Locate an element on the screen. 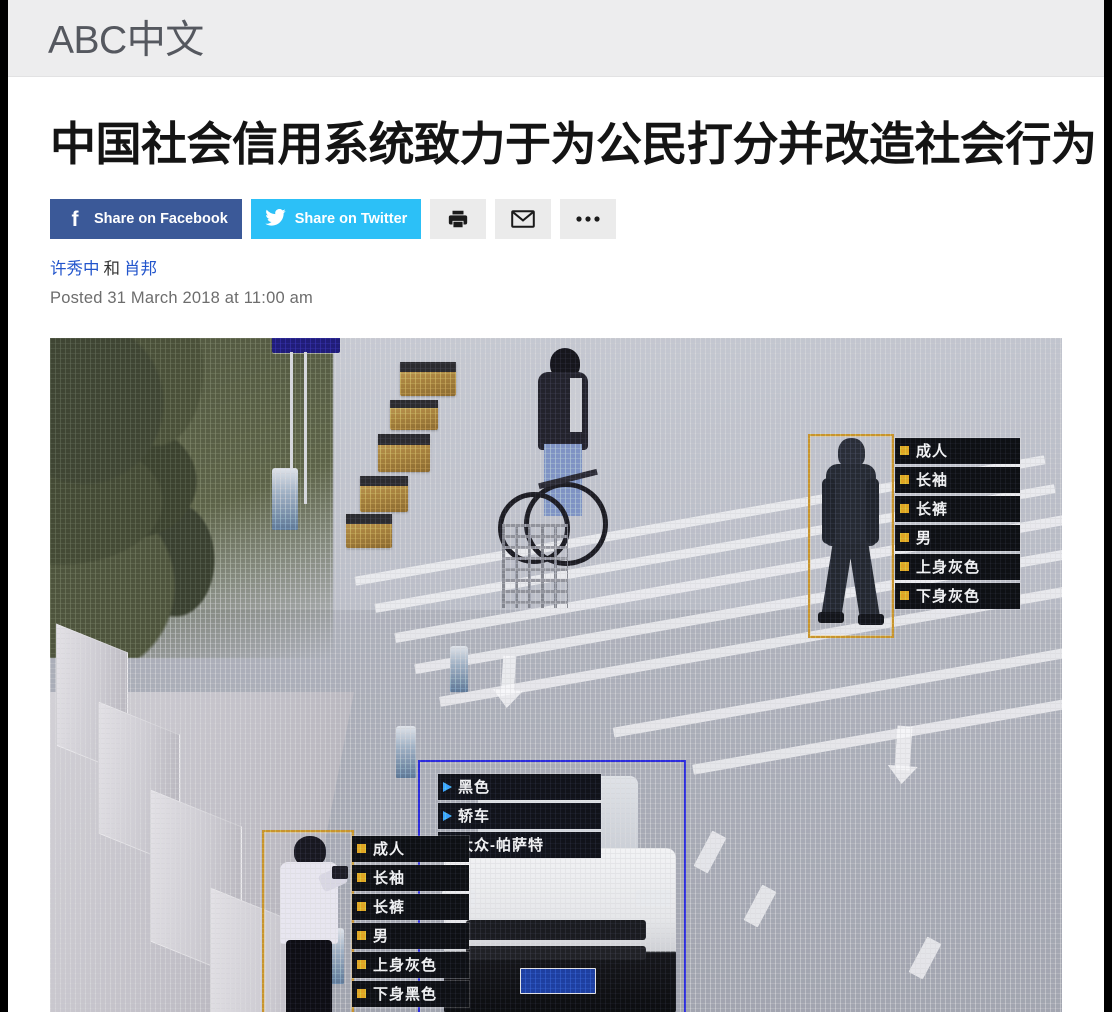  pedestrian-right is located at coordinates (851, 534).